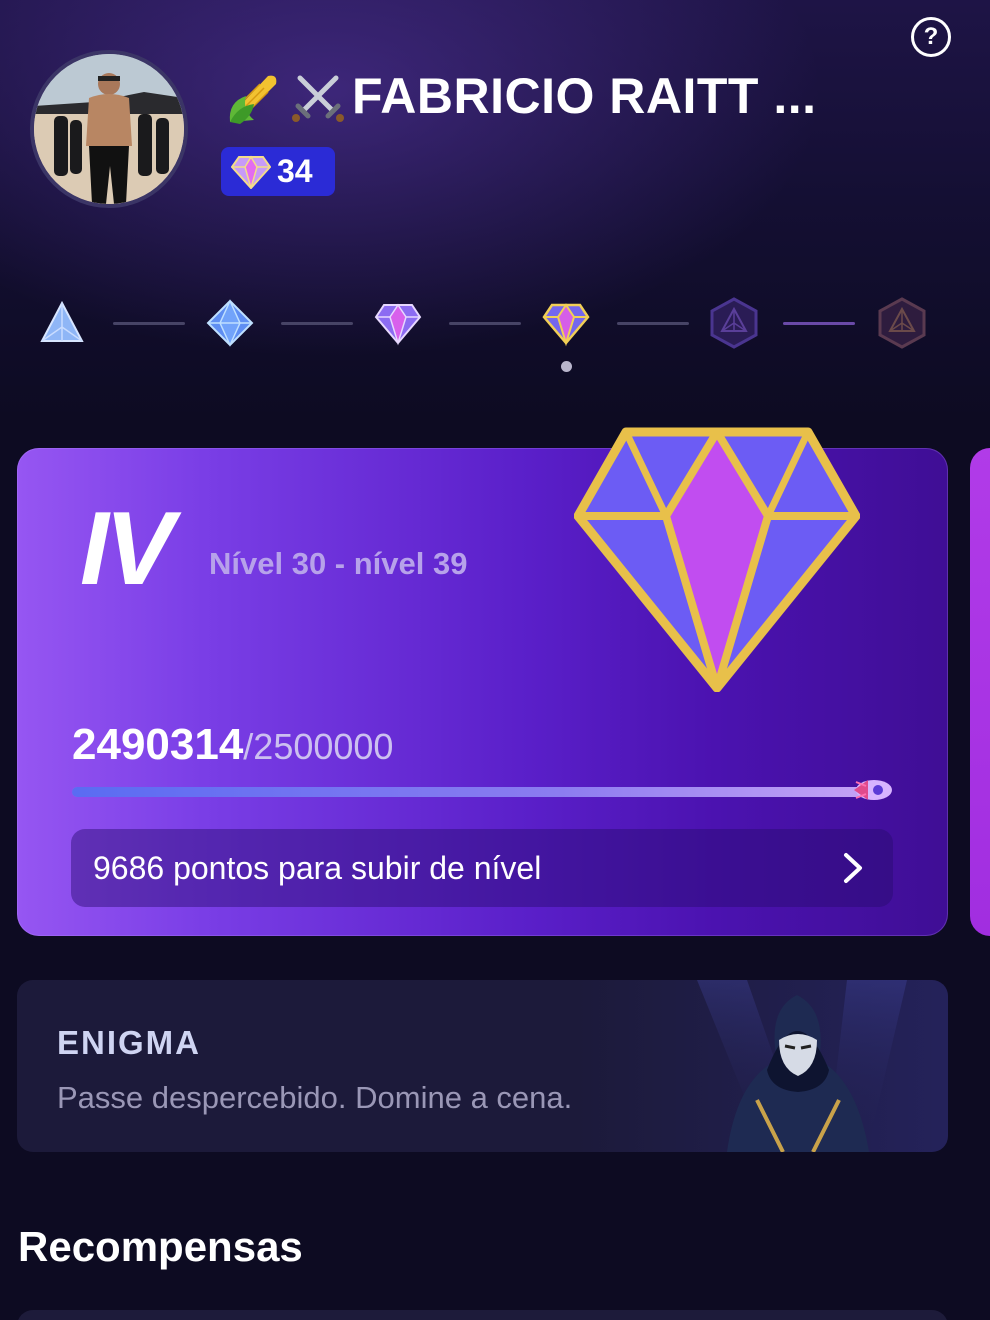 Image resolution: width=990 pixels, height=1320 pixels. What do you see at coordinates (566, 323) in the screenshot?
I see `tier-4-icon-current` at bounding box center [566, 323].